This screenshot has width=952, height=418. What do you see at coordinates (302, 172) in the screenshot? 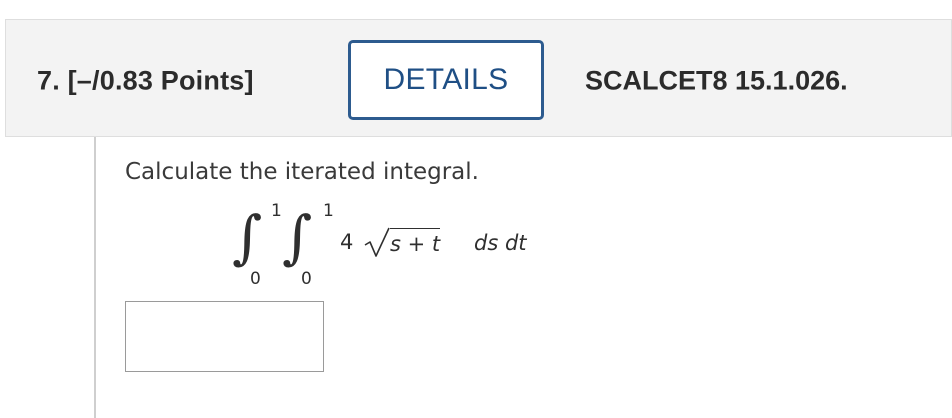
I see `question-prompt: Calculate the iterated integral.` at bounding box center [302, 172].